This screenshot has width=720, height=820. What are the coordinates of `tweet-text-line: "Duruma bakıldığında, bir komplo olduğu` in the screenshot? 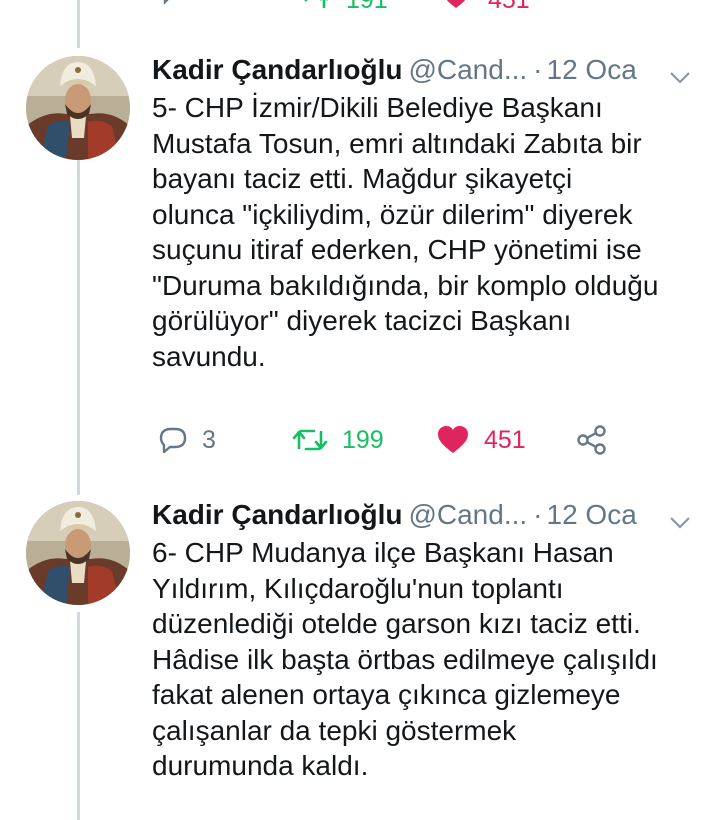 It's located at (405, 285).